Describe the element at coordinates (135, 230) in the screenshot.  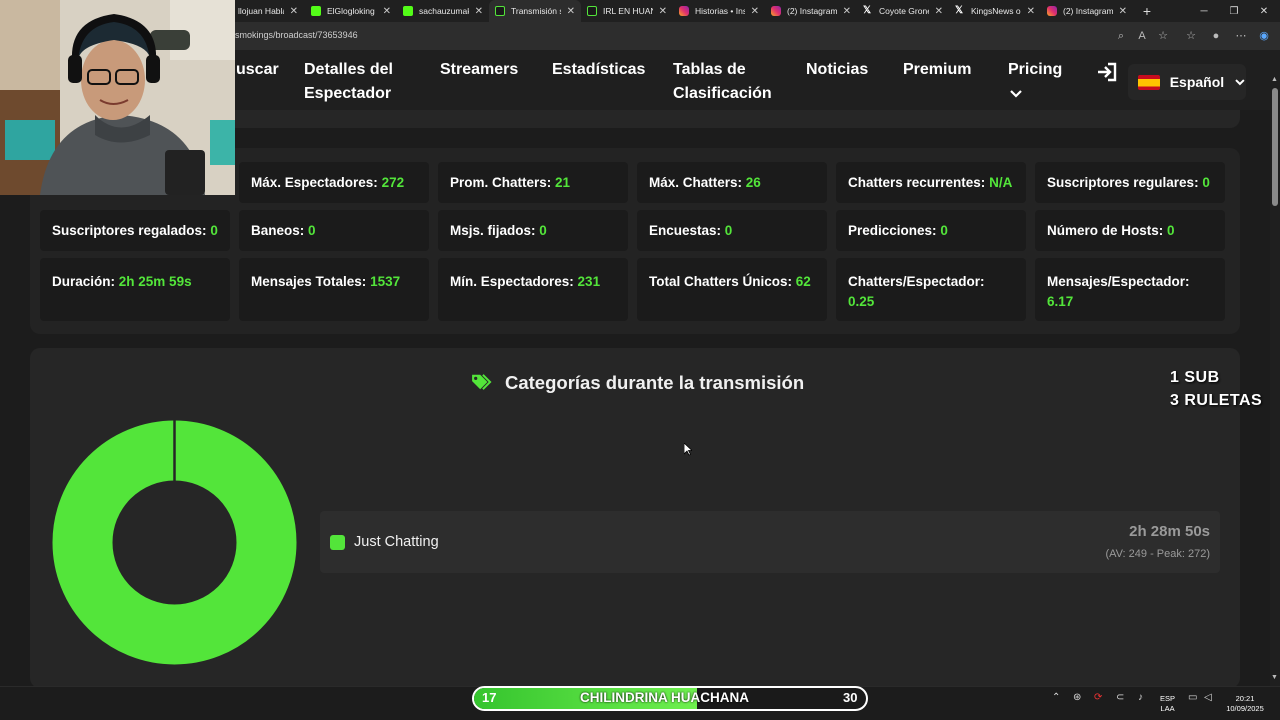
I see `stat-gifted-subs: Suscriptores regalados: 0` at that location.